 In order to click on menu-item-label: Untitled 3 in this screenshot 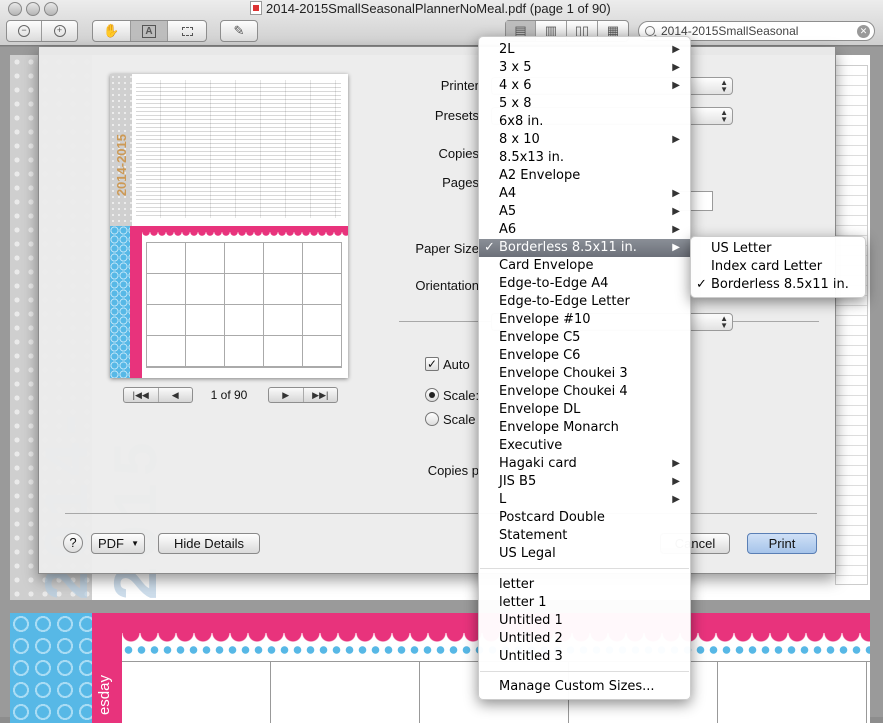, I will do `click(531, 656)`.